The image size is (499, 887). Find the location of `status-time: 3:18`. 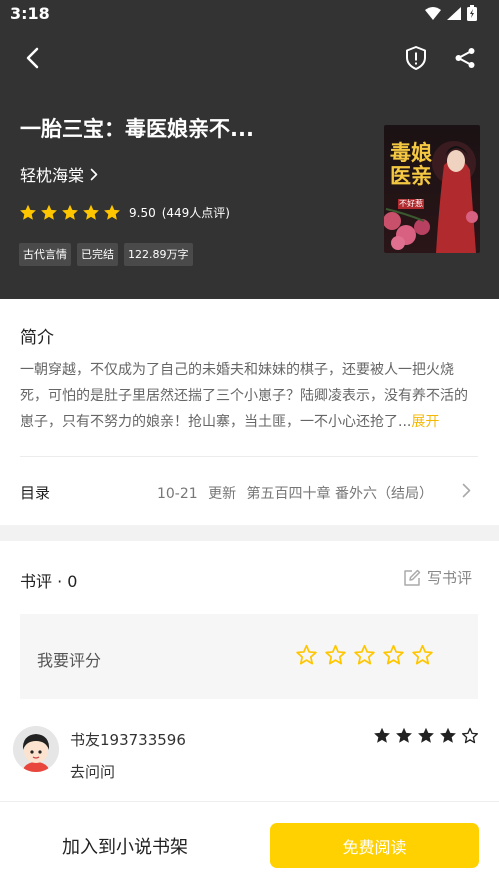

status-time: 3:18 is located at coordinates (30, 13).